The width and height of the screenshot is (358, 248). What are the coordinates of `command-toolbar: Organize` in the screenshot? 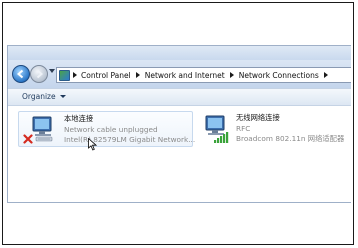 It's located at (179, 97).